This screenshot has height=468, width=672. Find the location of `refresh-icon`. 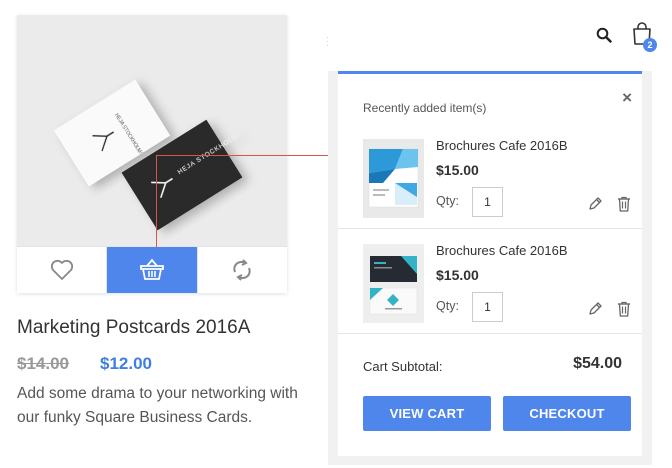

refresh-icon is located at coordinates (242, 270).